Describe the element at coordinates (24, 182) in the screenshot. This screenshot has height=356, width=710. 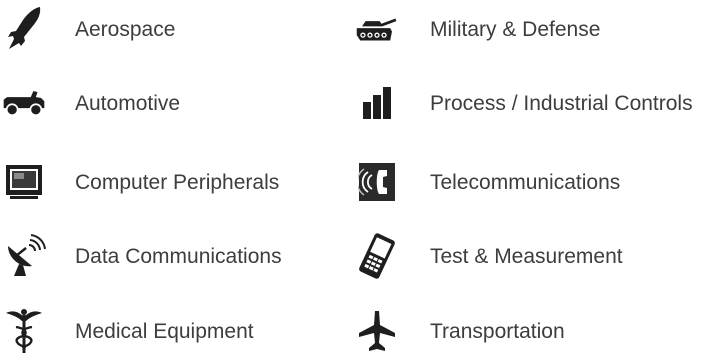
I see `monitor-icon` at that location.